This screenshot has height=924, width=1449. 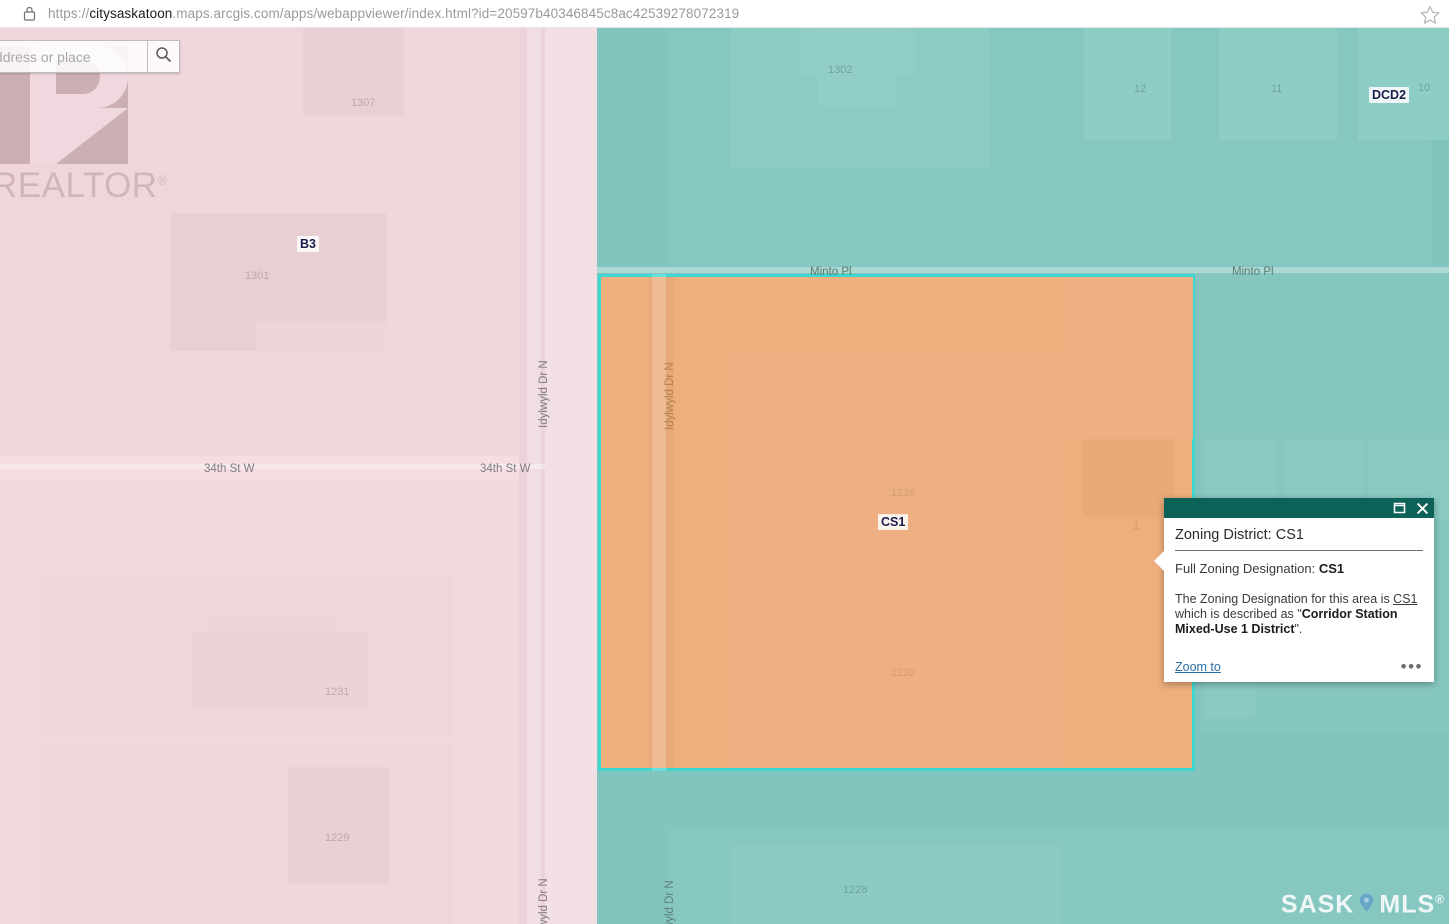 What do you see at coordinates (1405, 599) in the screenshot?
I see `popup-cs1-link: CS1` at bounding box center [1405, 599].